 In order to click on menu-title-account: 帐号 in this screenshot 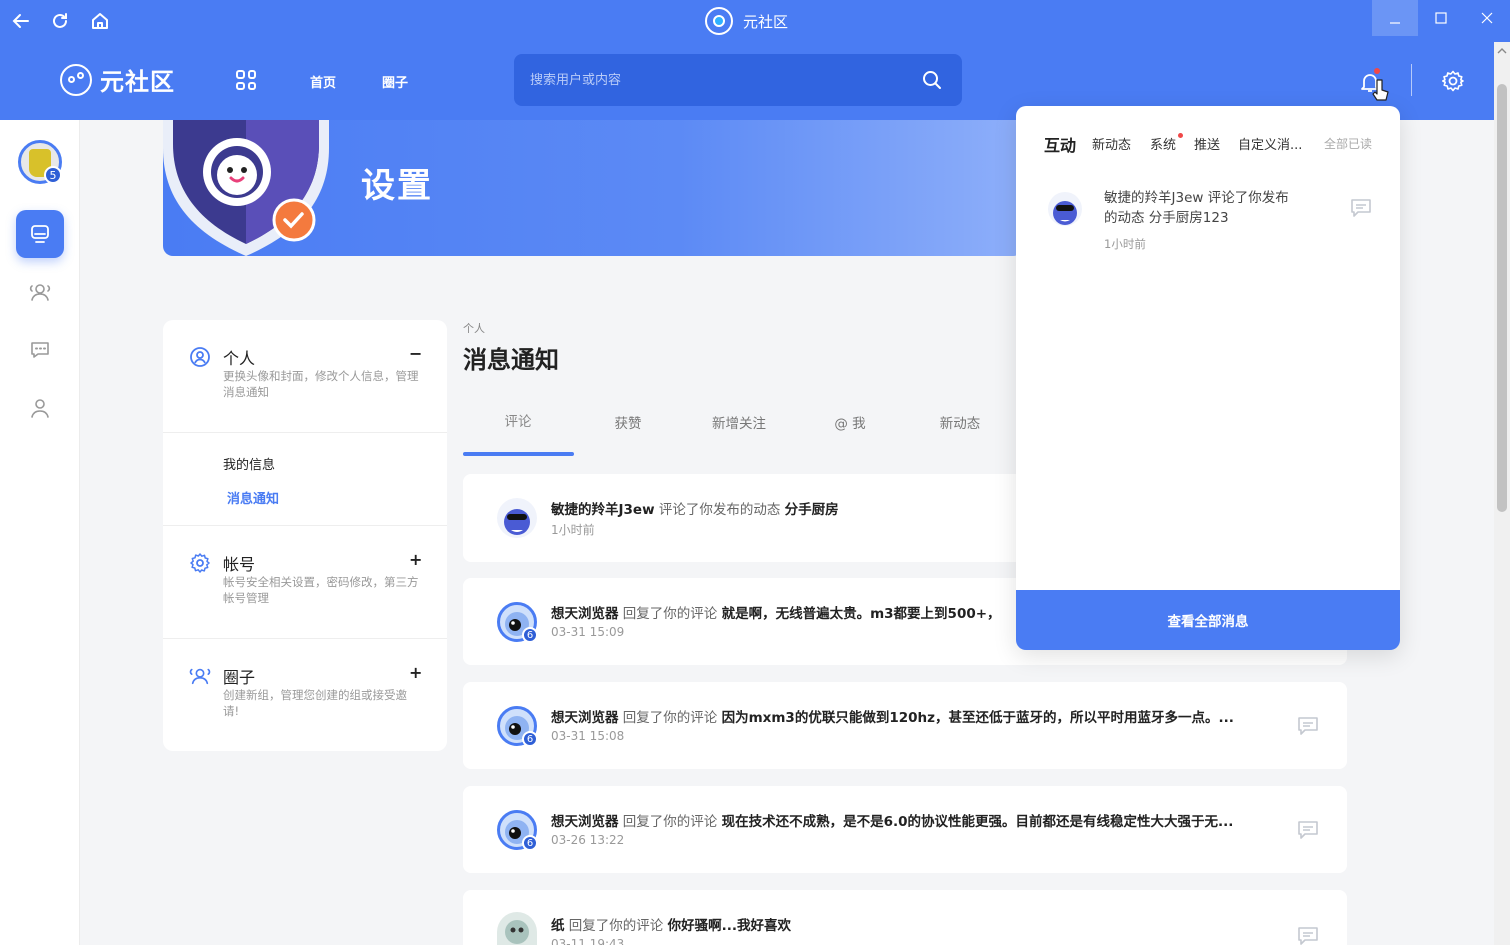, I will do `click(239, 564)`.